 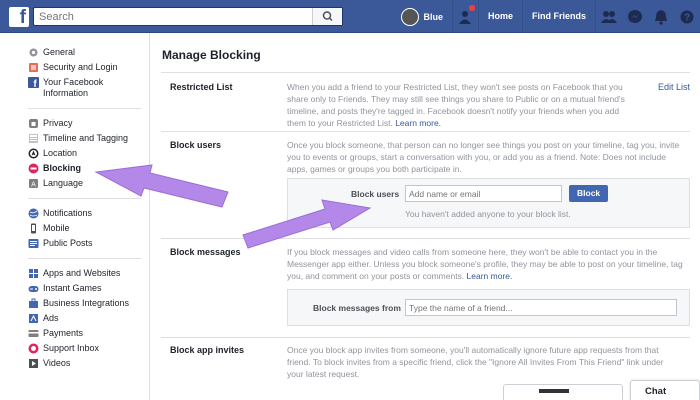 What do you see at coordinates (554, 391) in the screenshot?
I see `chat-tab-content` at bounding box center [554, 391].